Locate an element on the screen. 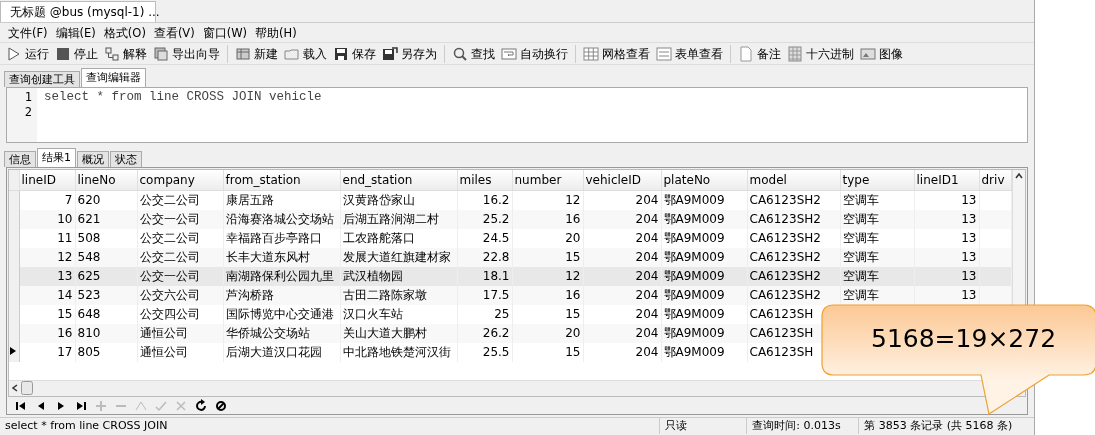 Image resolution: width=1095 pixels, height=435 pixels. toolbar-button: 查找 is located at coordinates (473, 53).